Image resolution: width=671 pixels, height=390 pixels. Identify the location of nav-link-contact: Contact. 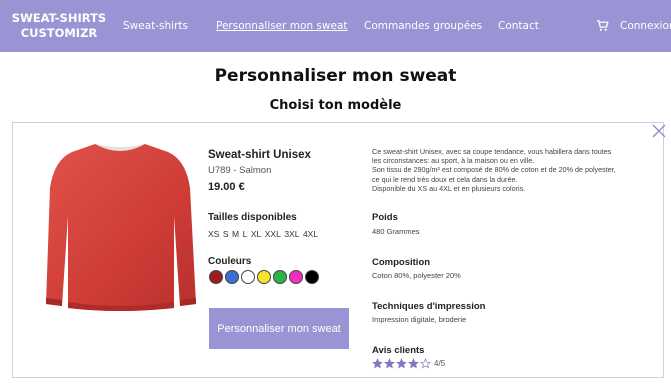
(518, 26).